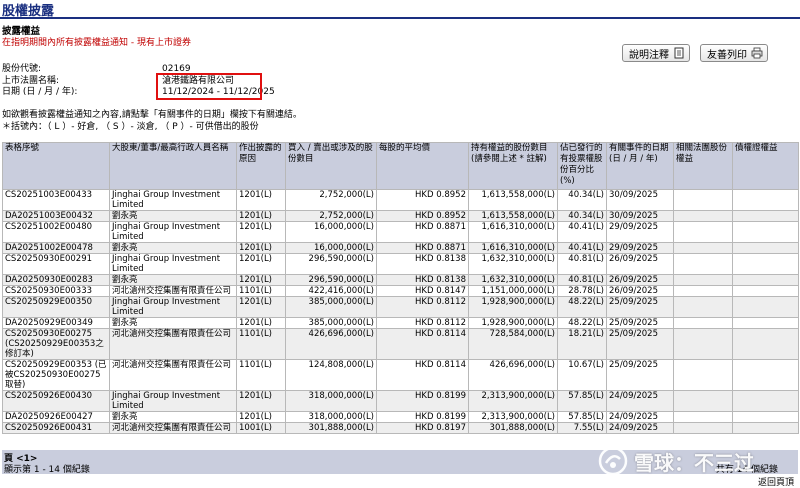  I want to click on table-cell: HKD 0.8114, so click(422, 344).